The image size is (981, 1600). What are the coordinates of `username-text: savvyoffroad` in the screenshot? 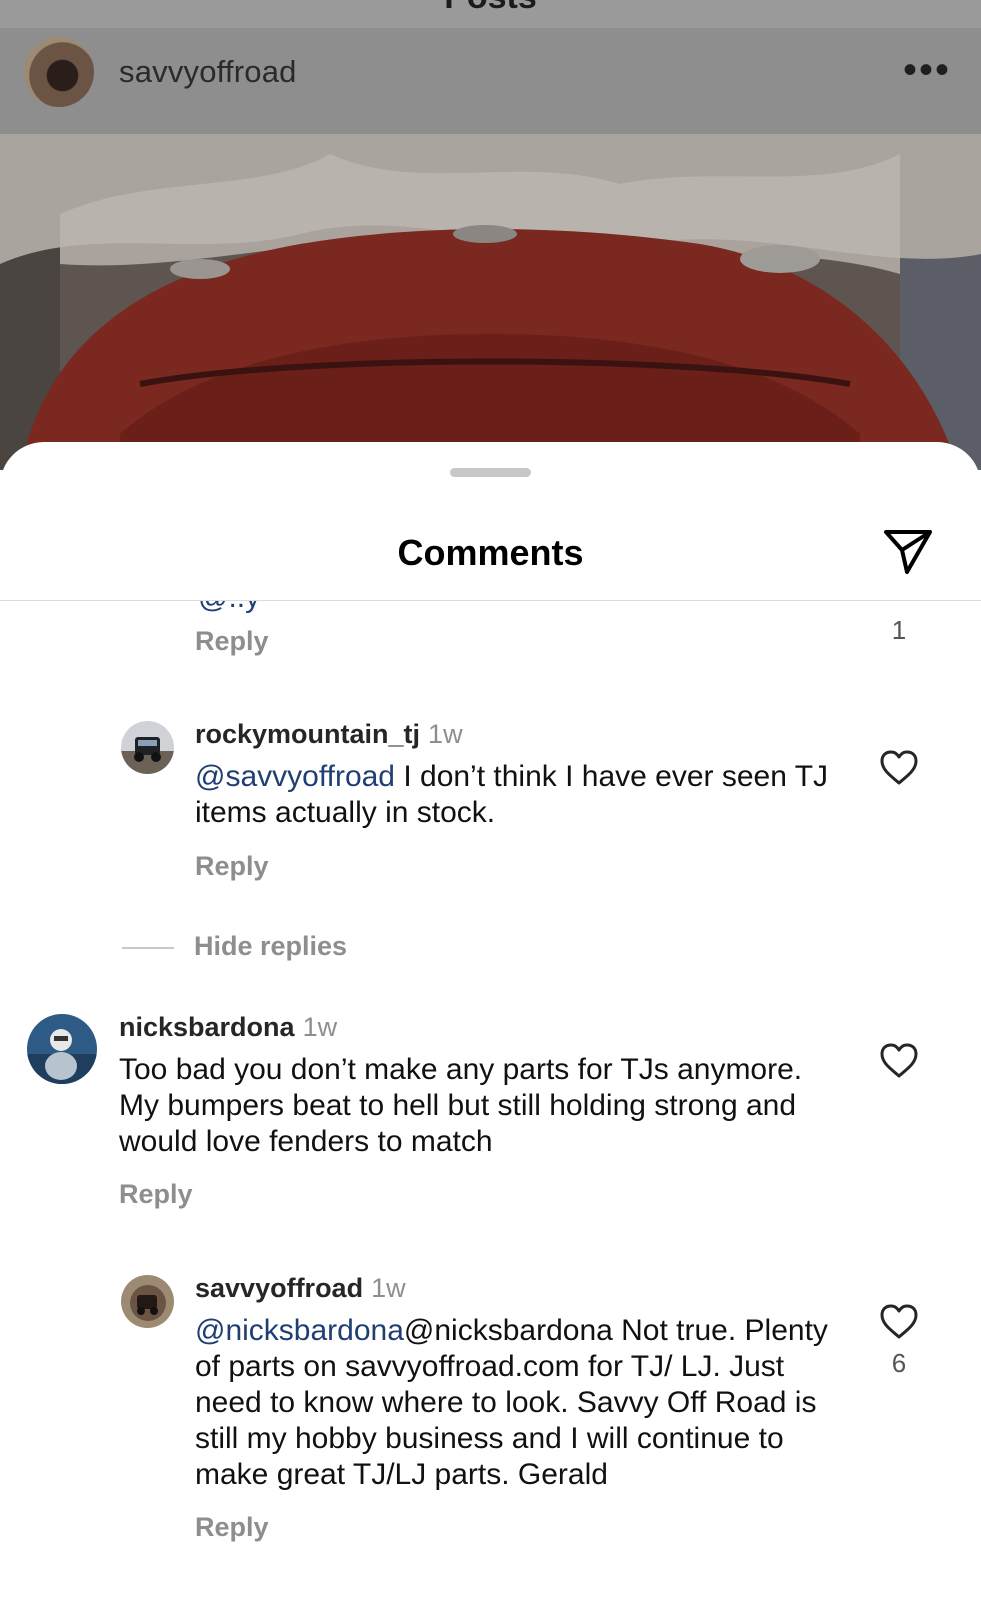 It's located at (279, 1288).